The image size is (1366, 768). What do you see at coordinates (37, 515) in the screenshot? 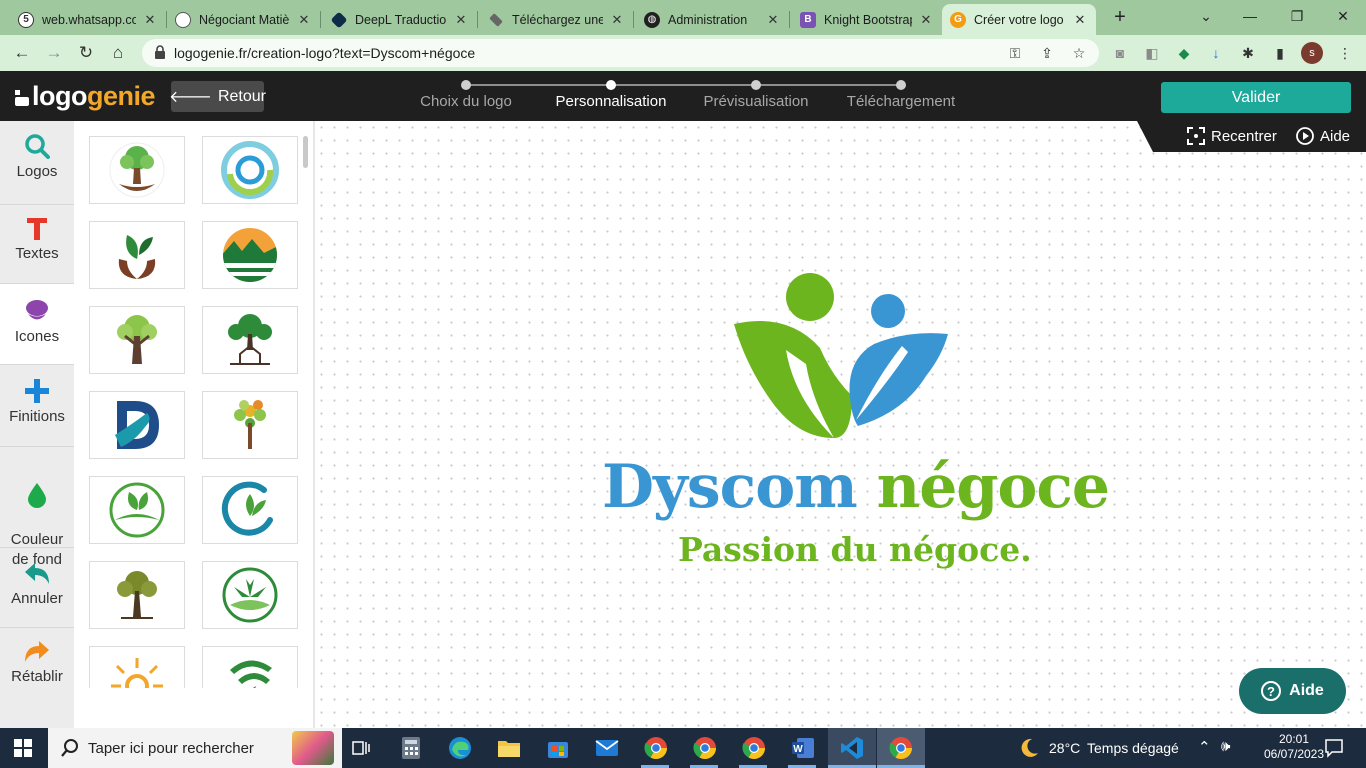
I see `sidebar-item-couleur-de-fond: Couleur de fond` at bounding box center [37, 515].